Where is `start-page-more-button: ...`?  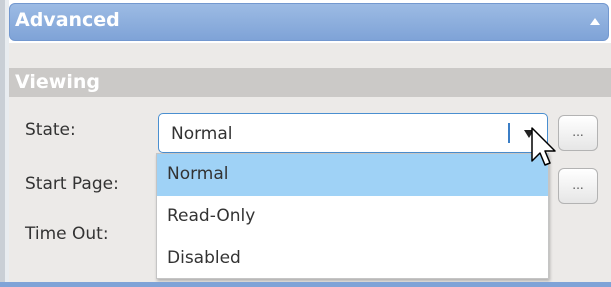
start-page-more-button: ... is located at coordinates (578, 186).